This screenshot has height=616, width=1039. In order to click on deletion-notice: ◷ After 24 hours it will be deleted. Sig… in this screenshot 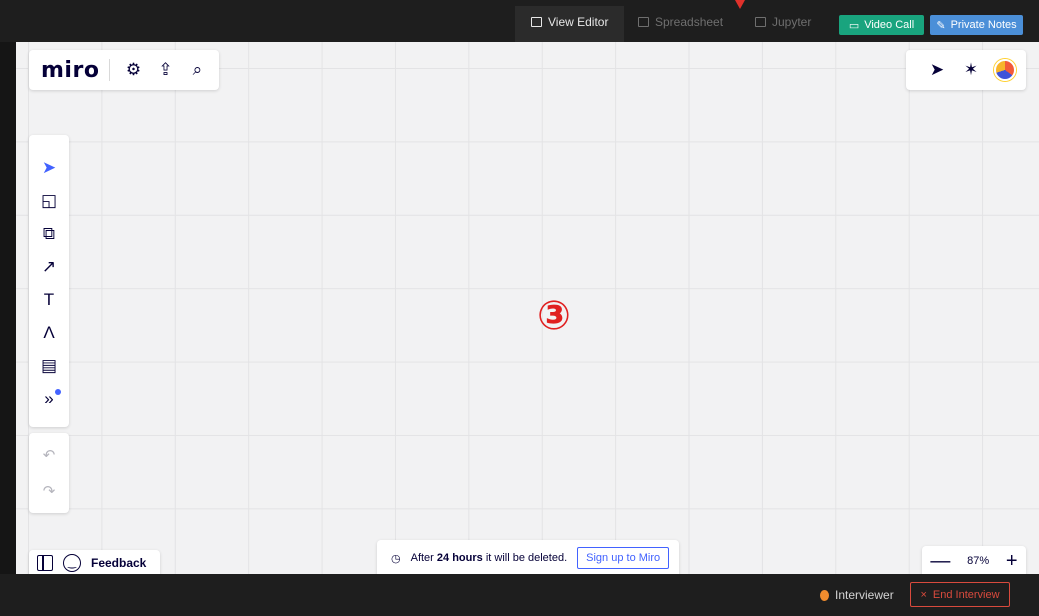, I will do `click(528, 557)`.